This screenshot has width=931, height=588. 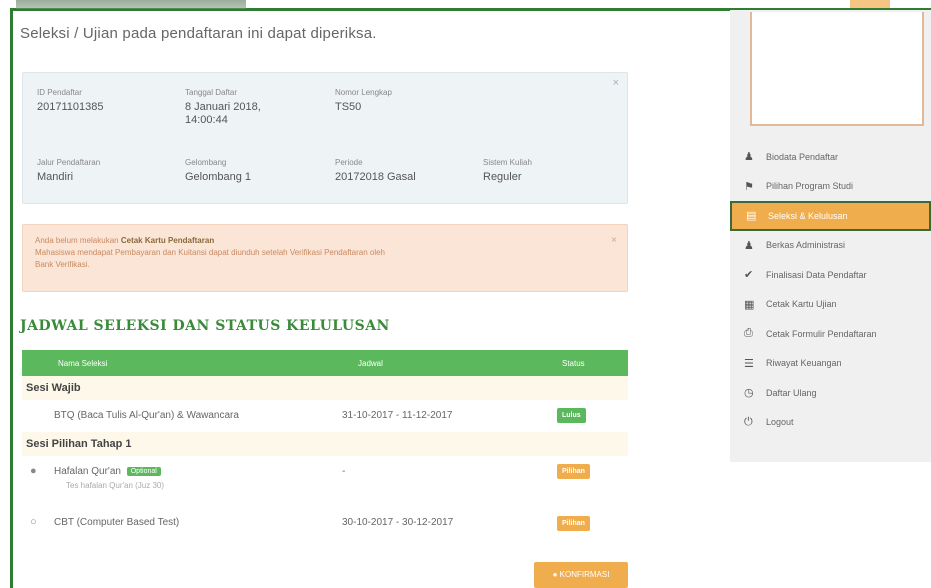 I want to click on info-number: Nomor Lengkap TS50, so click(x=363, y=100).